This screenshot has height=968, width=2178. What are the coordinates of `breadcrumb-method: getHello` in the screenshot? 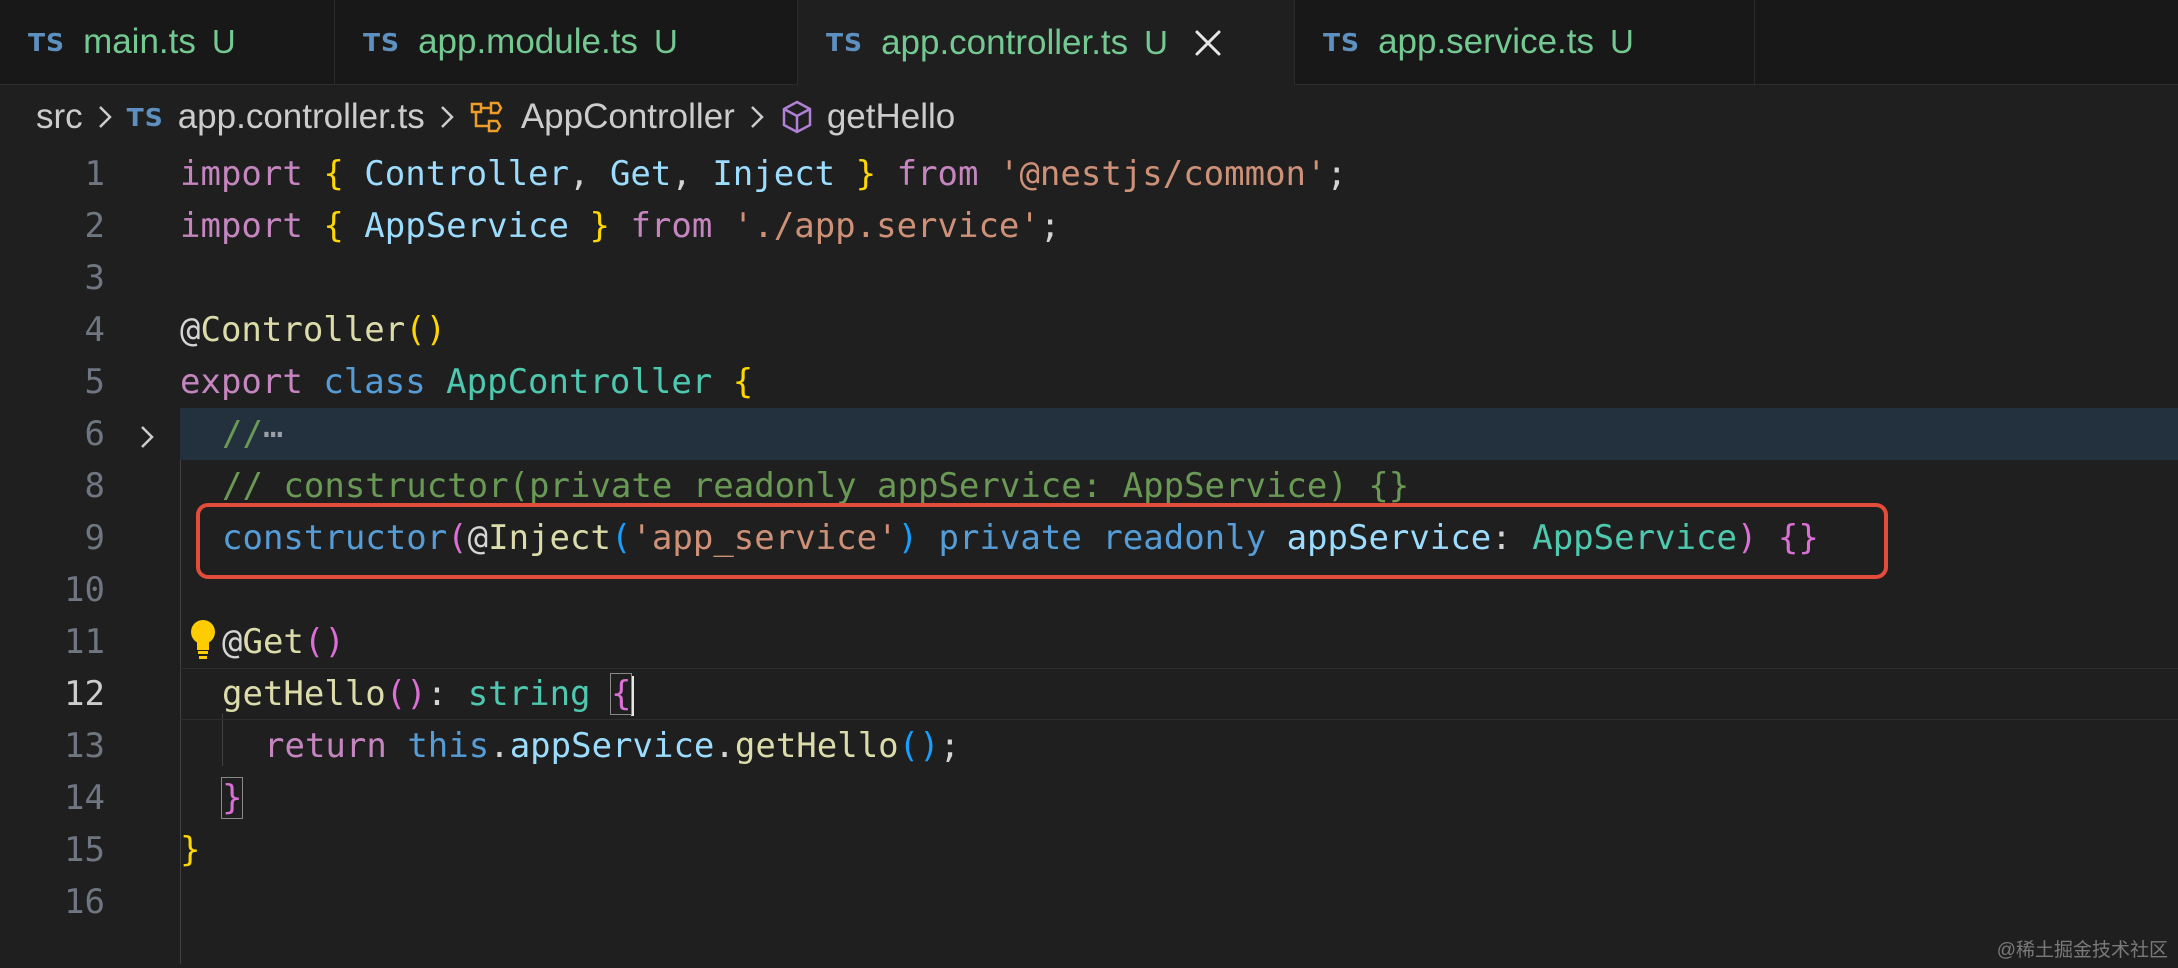 It's located at (891, 117).